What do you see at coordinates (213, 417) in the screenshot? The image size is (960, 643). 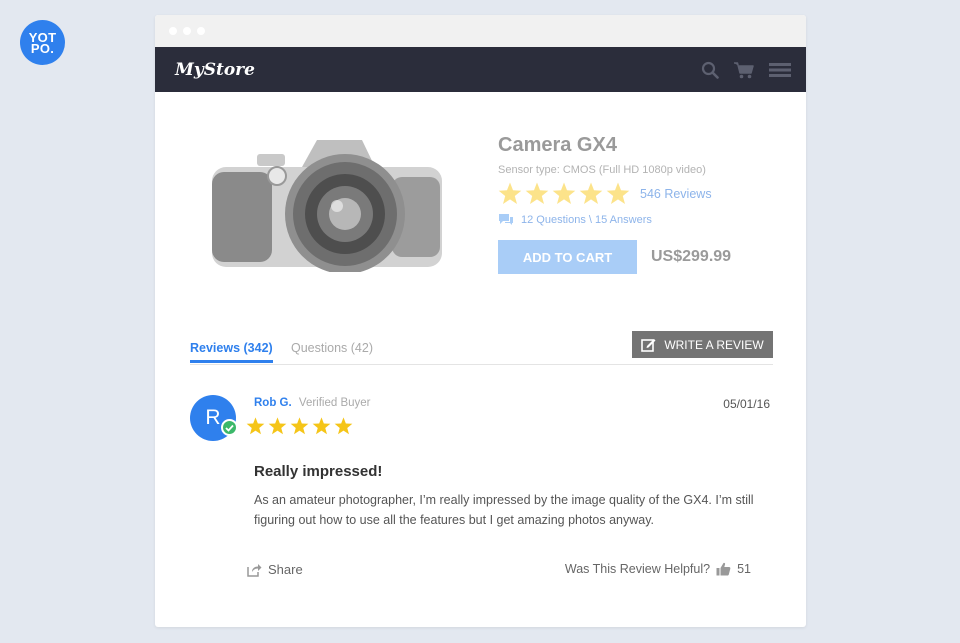 I see `avatar-initial: R` at bounding box center [213, 417].